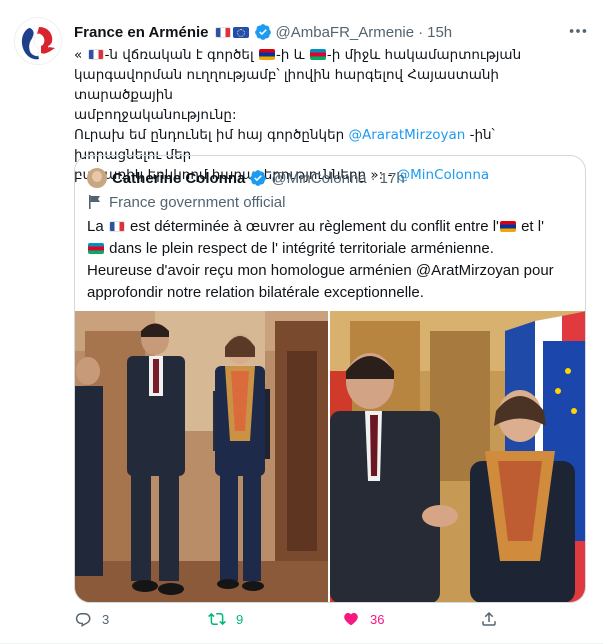 The height and width of the screenshot is (644, 603). Describe the element at coordinates (211, 135) in the screenshot. I see `tweet-text-segment: Ուրախ եմ ընդունել իմ հայ գործընկեր` at that location.